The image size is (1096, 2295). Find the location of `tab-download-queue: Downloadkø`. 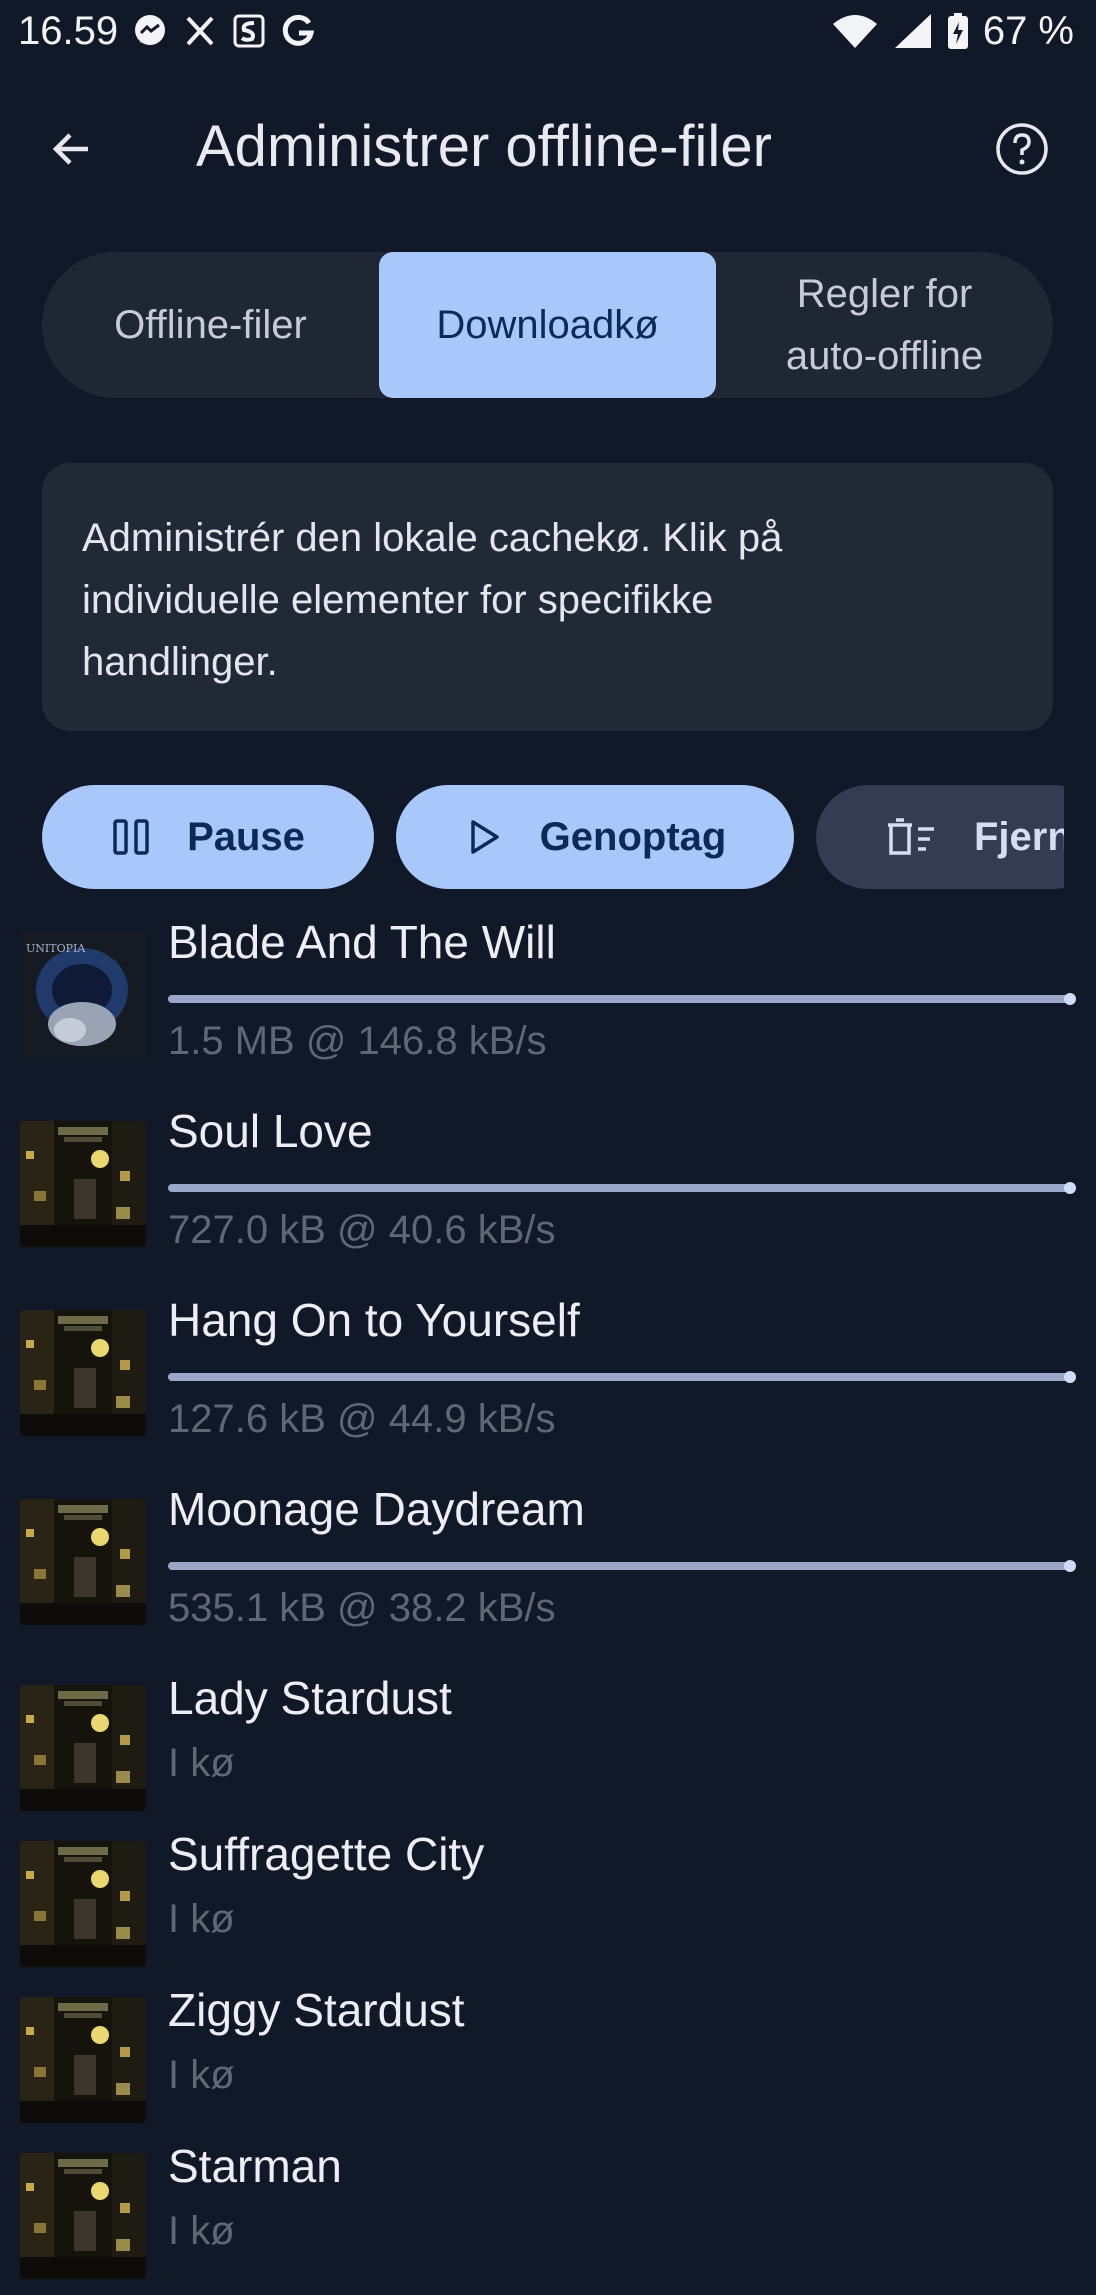

tab-download-queue: Downloadkø is located at coordinates (547, 325).